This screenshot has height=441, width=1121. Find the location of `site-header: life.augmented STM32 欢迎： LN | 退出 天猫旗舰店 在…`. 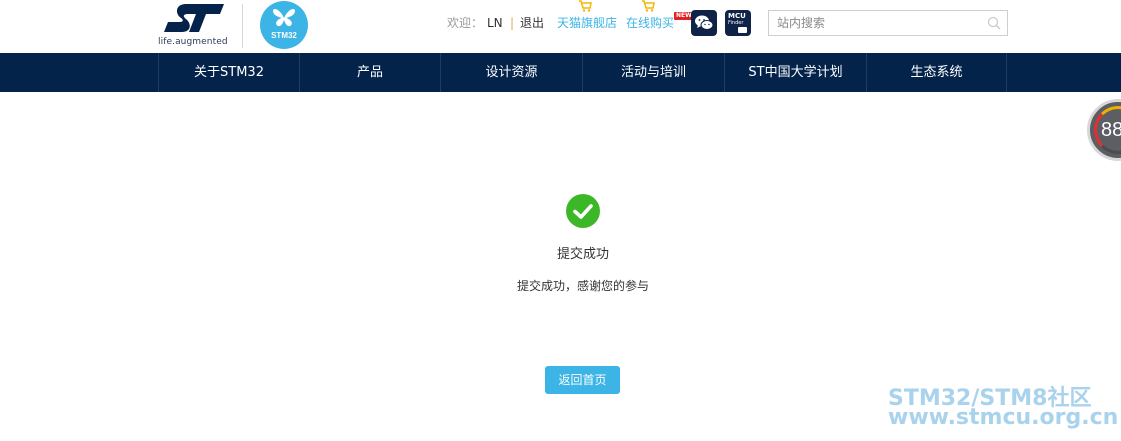

site-header: life.augmented STM32 欢迎： LN | 退出 天猫旗舰店 在… is located at coordinates (560, 26).